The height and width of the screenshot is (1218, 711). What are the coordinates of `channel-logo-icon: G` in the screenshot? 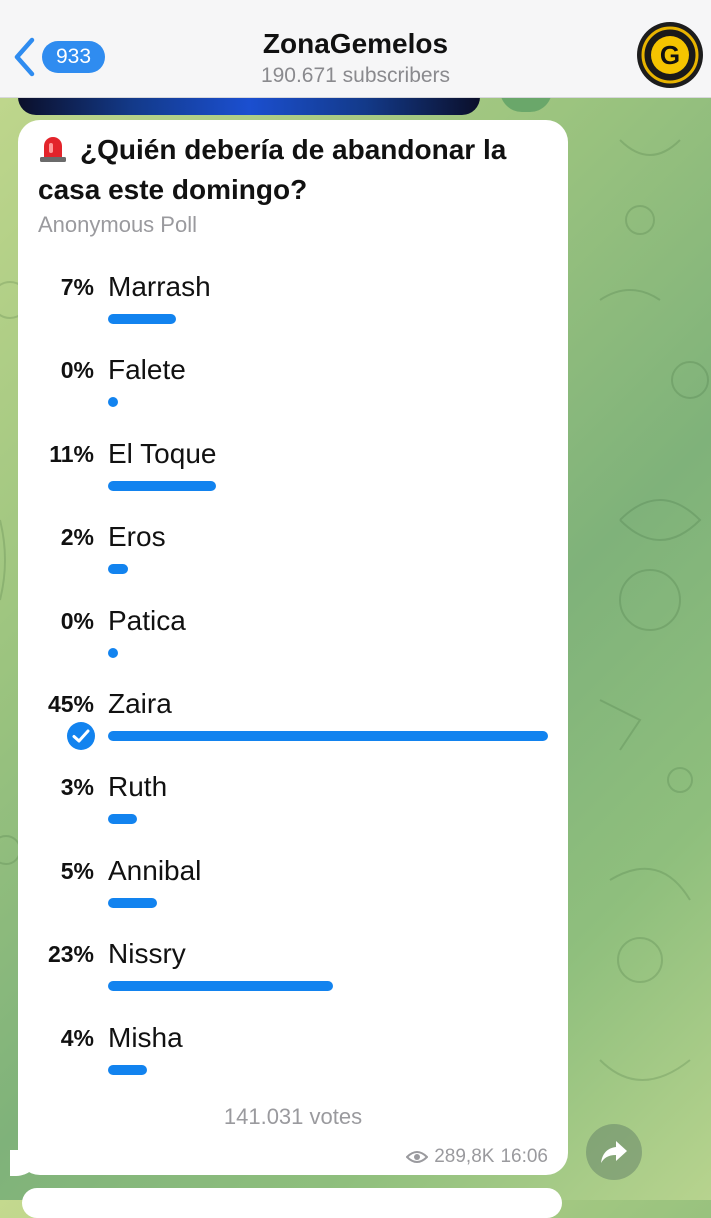 It's located at (670, 55).